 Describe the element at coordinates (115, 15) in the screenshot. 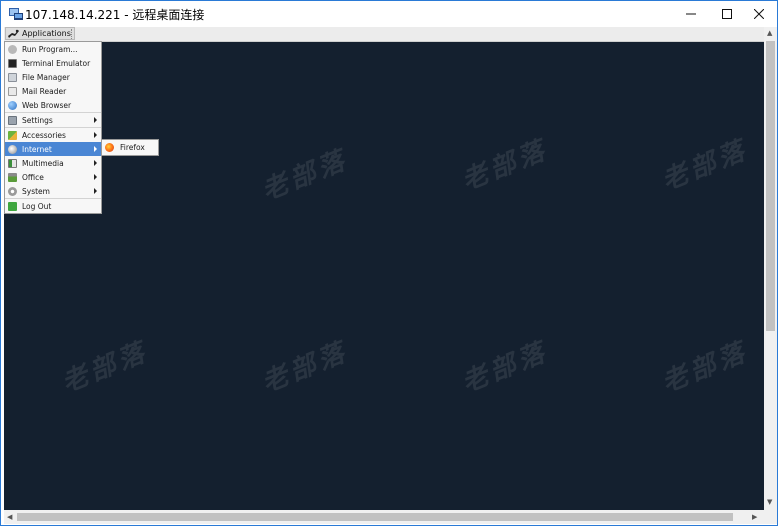

I see `window-title: 107.148.14.221 - 远程桌面连接` at that location.